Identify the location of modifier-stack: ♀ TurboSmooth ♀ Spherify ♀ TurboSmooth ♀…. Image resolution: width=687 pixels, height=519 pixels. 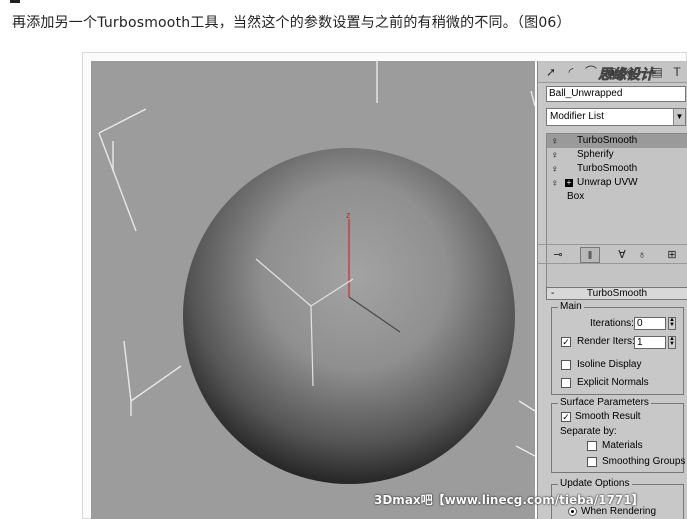
(616, 213).